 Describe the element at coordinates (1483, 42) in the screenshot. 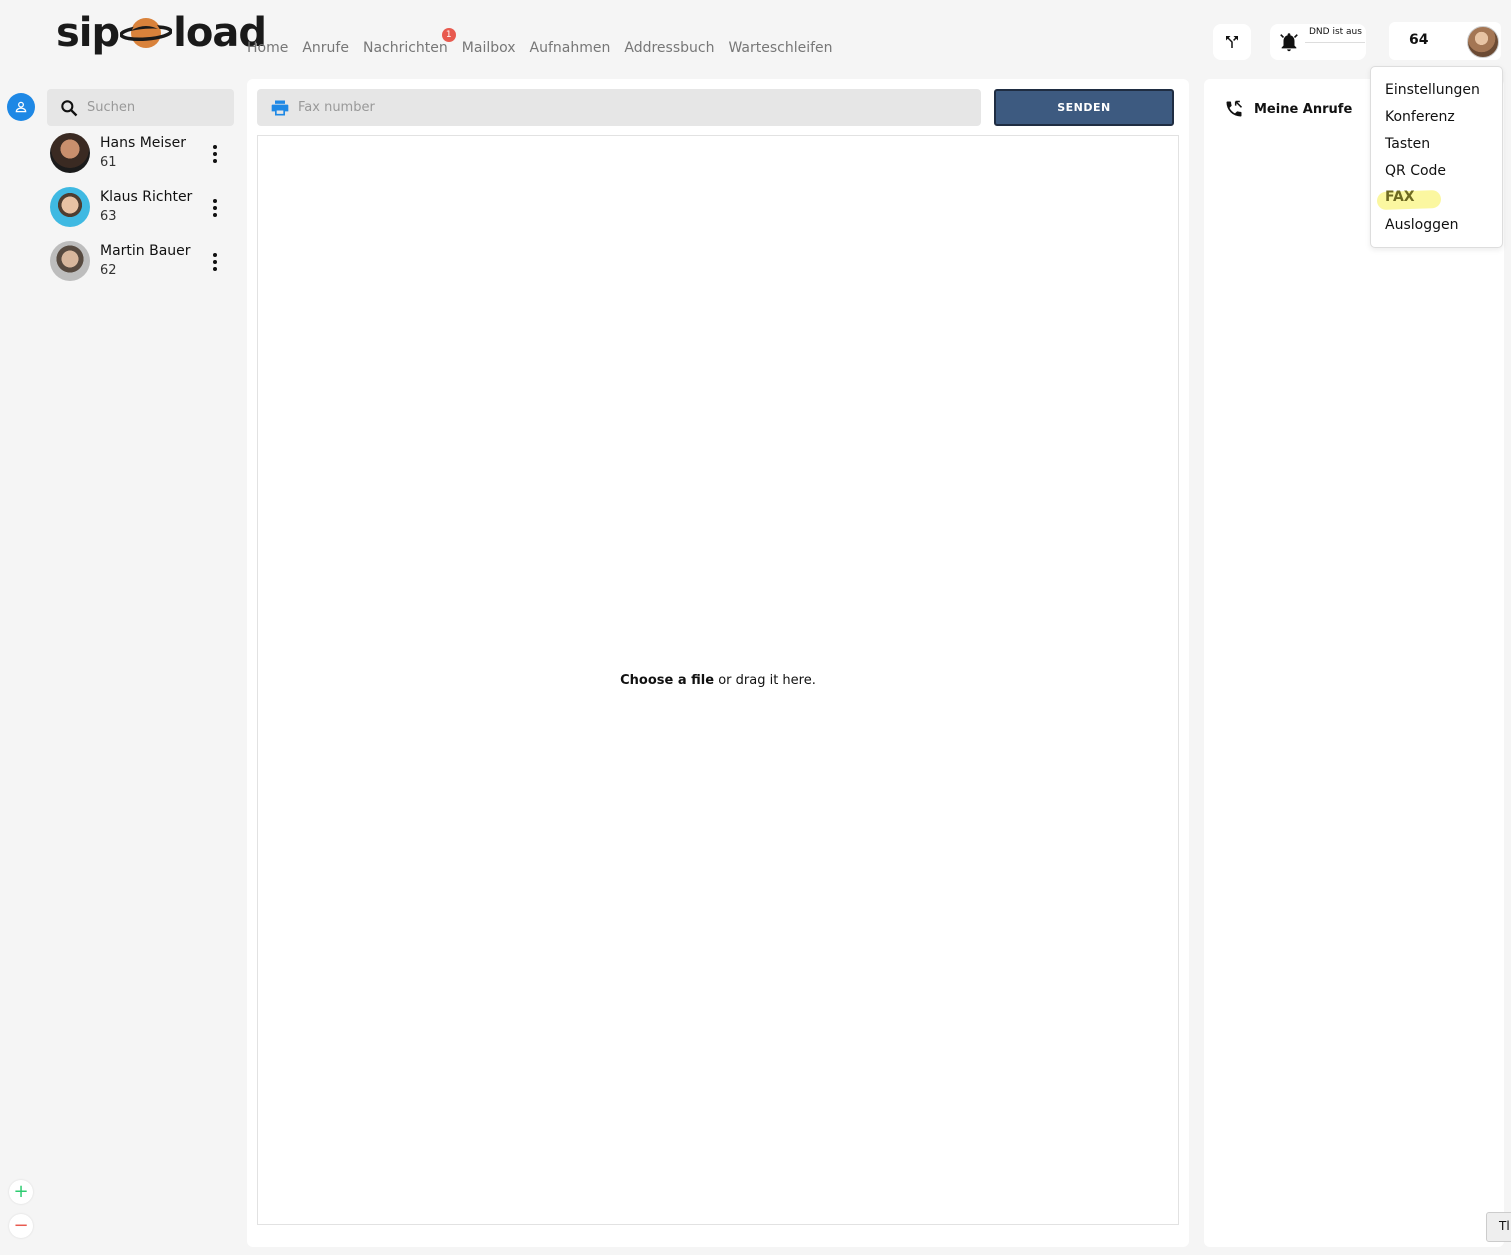

I see `own-avatar` at that location.